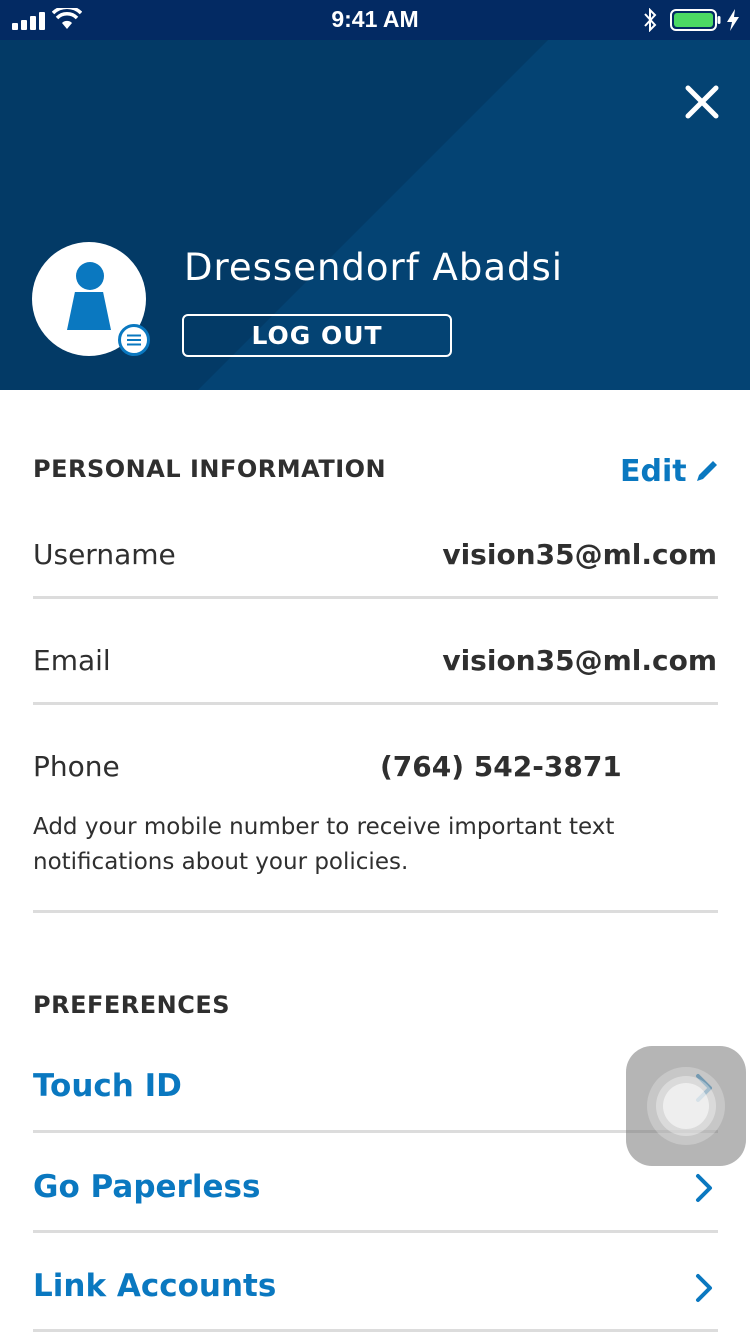 The width and height of the screenshot is (750, 1334). Describe the element at coordinates (76, 766) in the screenshot. I see `phone-label: Phone` at that location.